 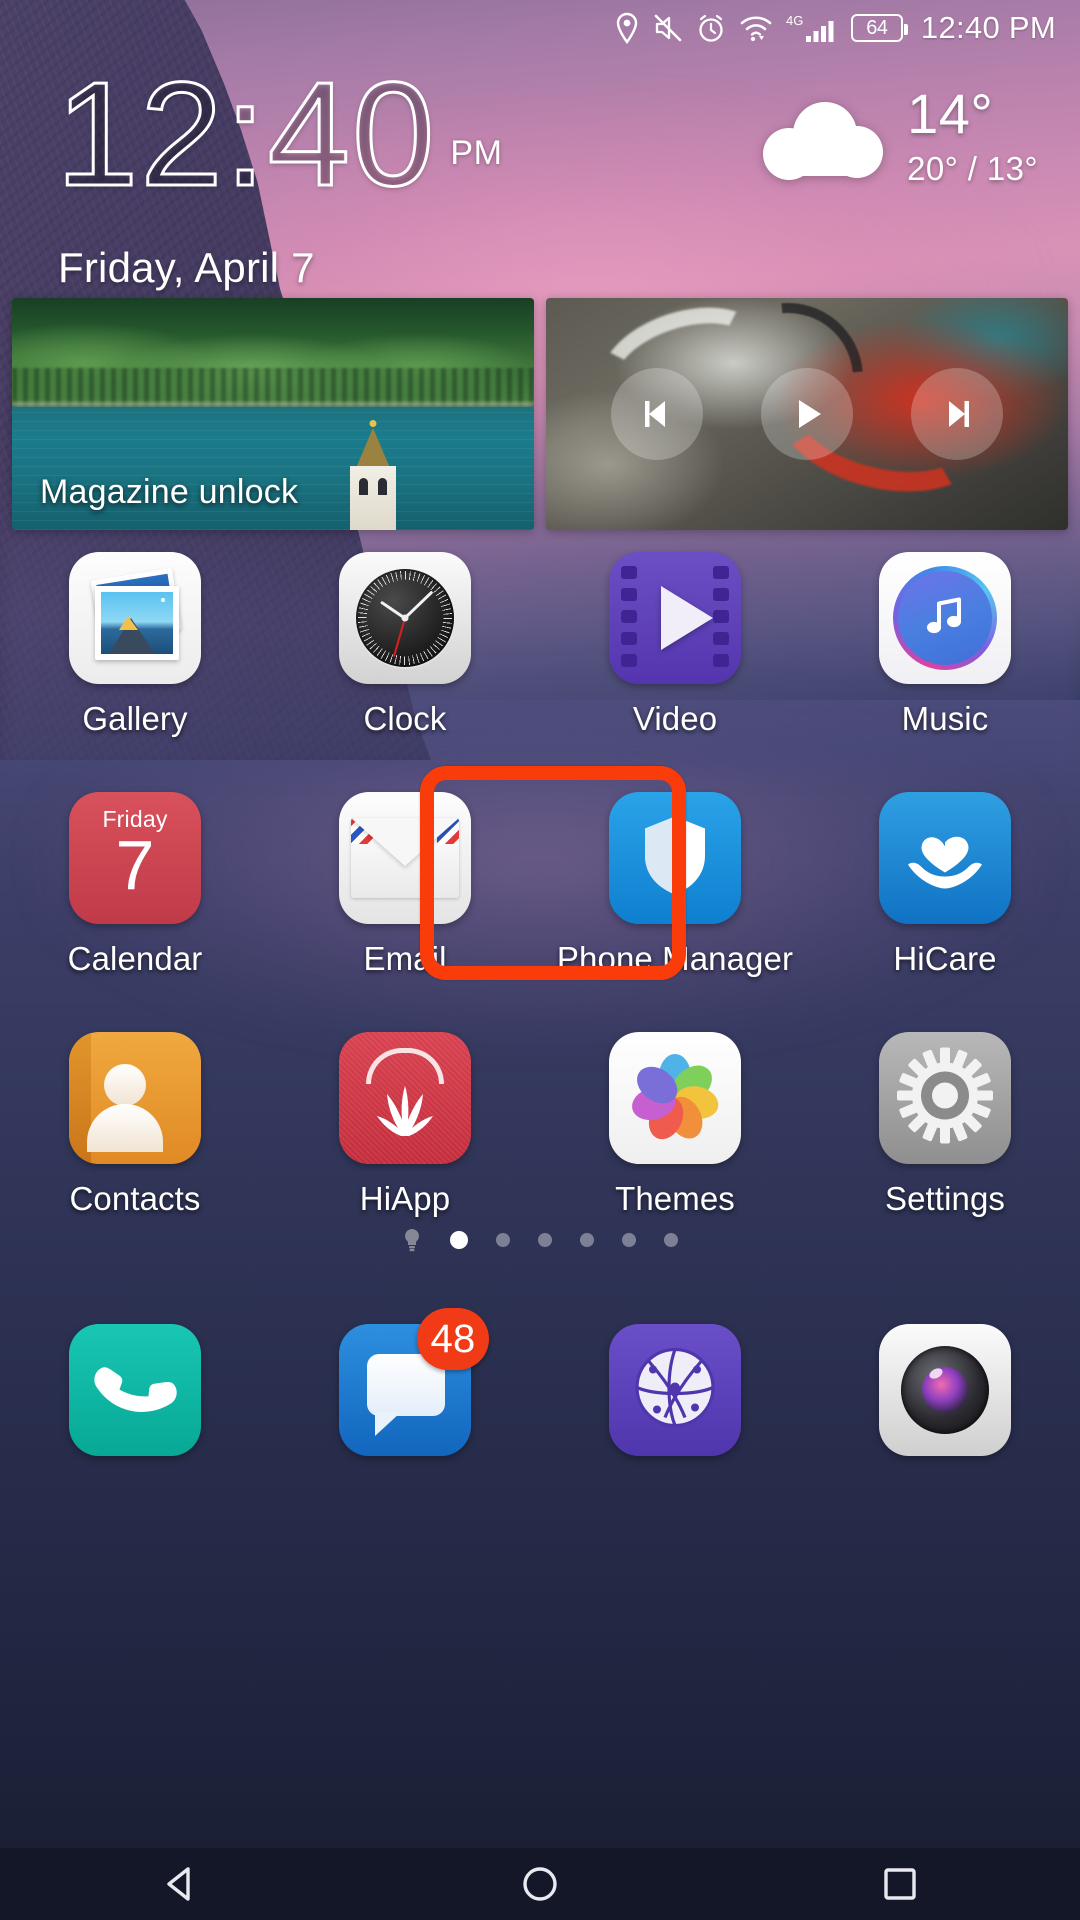 I want to click on gear-icon, so click(x=945, y=1098).